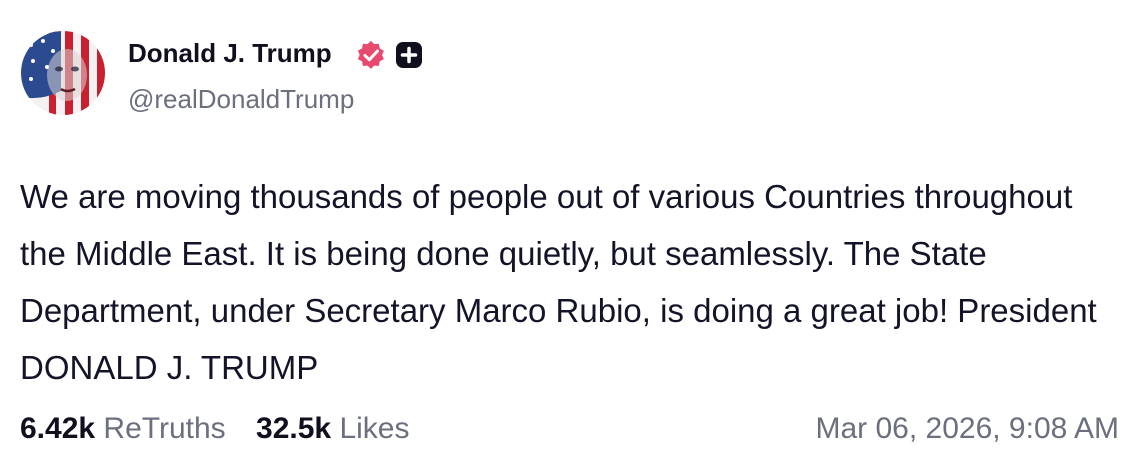 This screenshot has width=1145, height=471. Describe the element at coordinates (230, 53) in the screenshot. I see `display-name: Donald J. Trump` at that location.